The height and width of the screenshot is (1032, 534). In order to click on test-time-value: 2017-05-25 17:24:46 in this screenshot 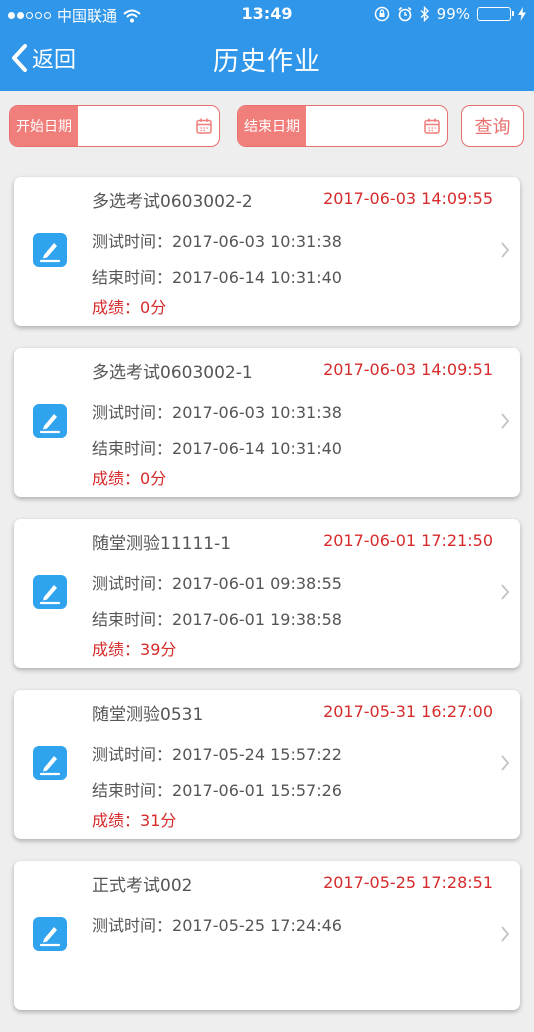, I will do `click(257, 925)`.